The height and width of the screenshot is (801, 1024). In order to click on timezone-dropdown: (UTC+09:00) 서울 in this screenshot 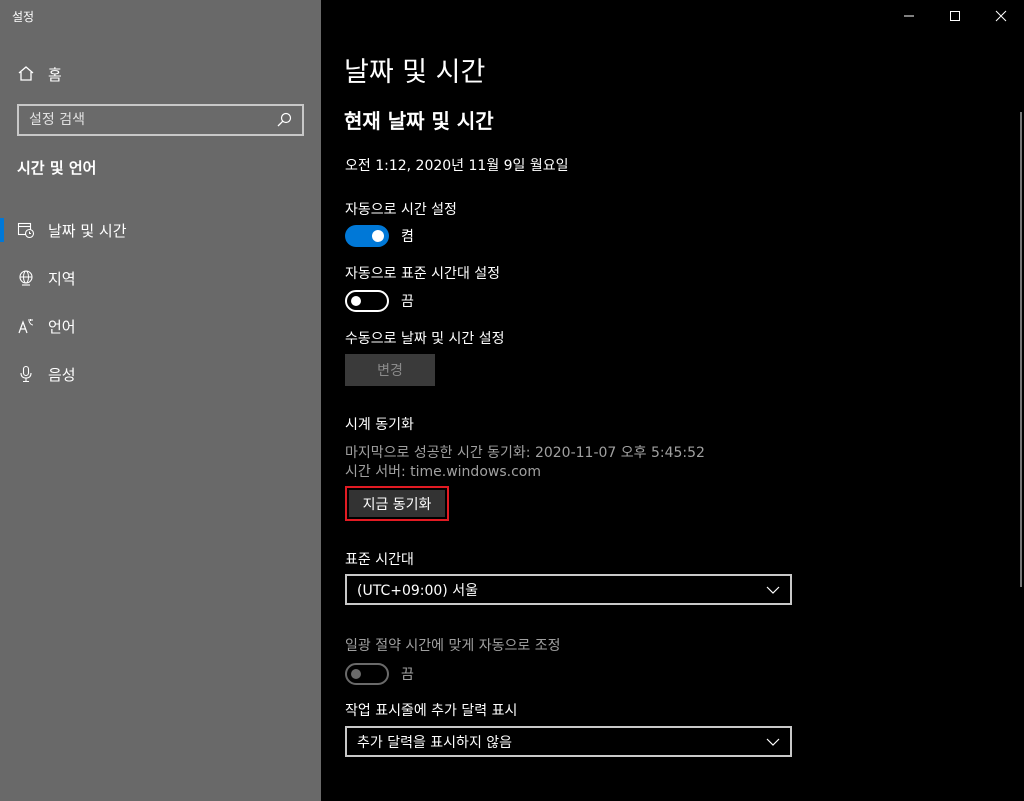, I will do `click(568, 589)`.